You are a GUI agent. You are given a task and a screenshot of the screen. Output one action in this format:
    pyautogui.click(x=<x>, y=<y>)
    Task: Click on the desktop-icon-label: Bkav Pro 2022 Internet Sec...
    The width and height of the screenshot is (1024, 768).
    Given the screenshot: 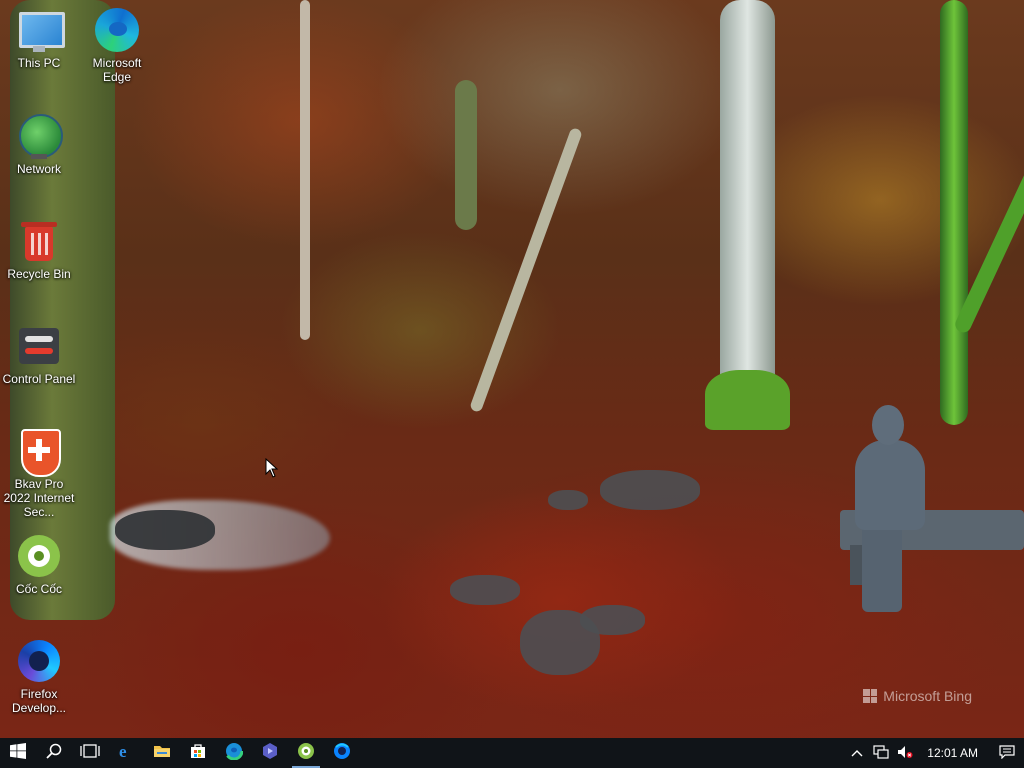 What is the action you would take?
    pyautogui.click(x=39, y=498)
    